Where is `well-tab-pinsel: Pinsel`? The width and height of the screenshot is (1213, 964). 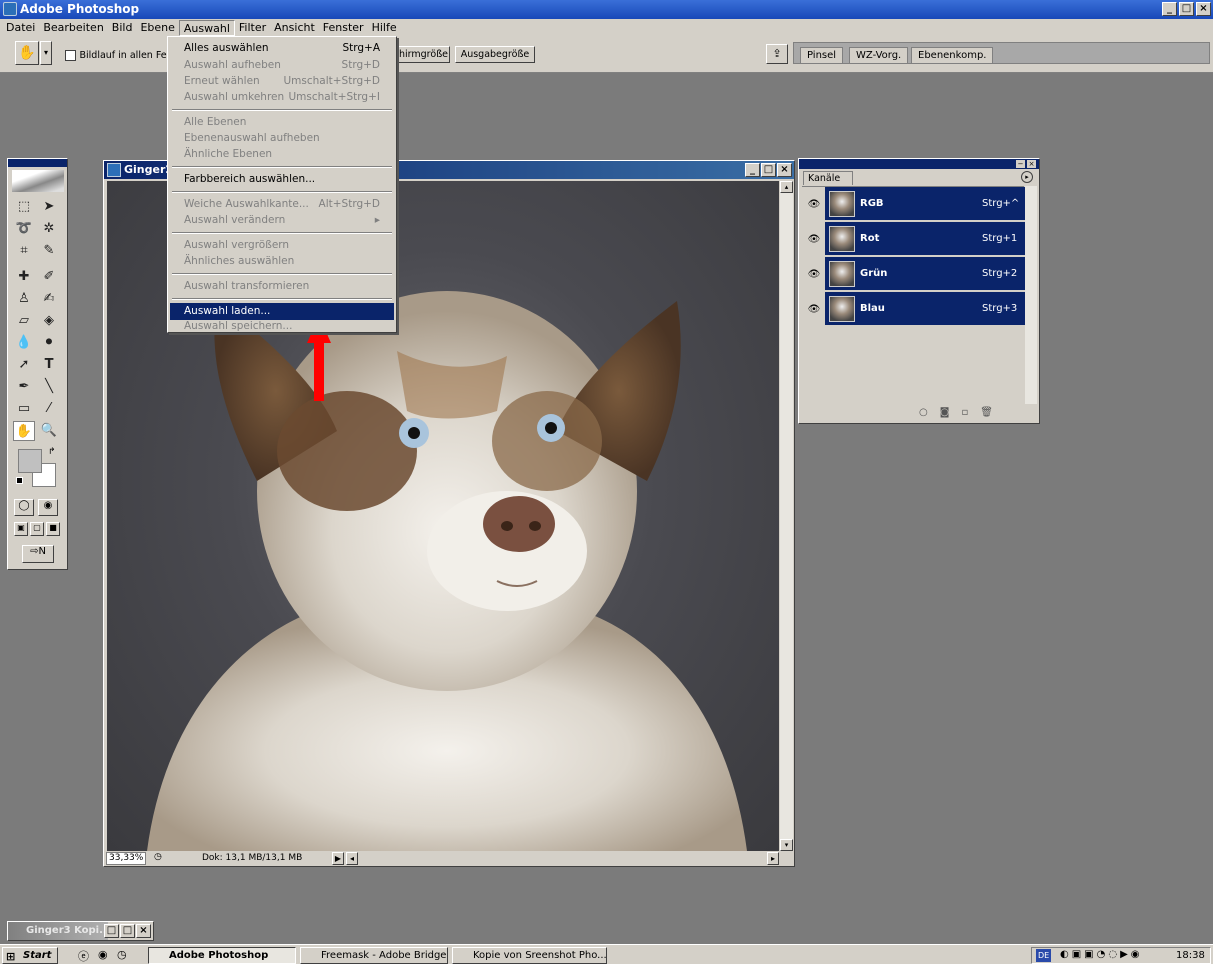
well-tab-pinsel: Pinsel is located at coordinates (822, 55).